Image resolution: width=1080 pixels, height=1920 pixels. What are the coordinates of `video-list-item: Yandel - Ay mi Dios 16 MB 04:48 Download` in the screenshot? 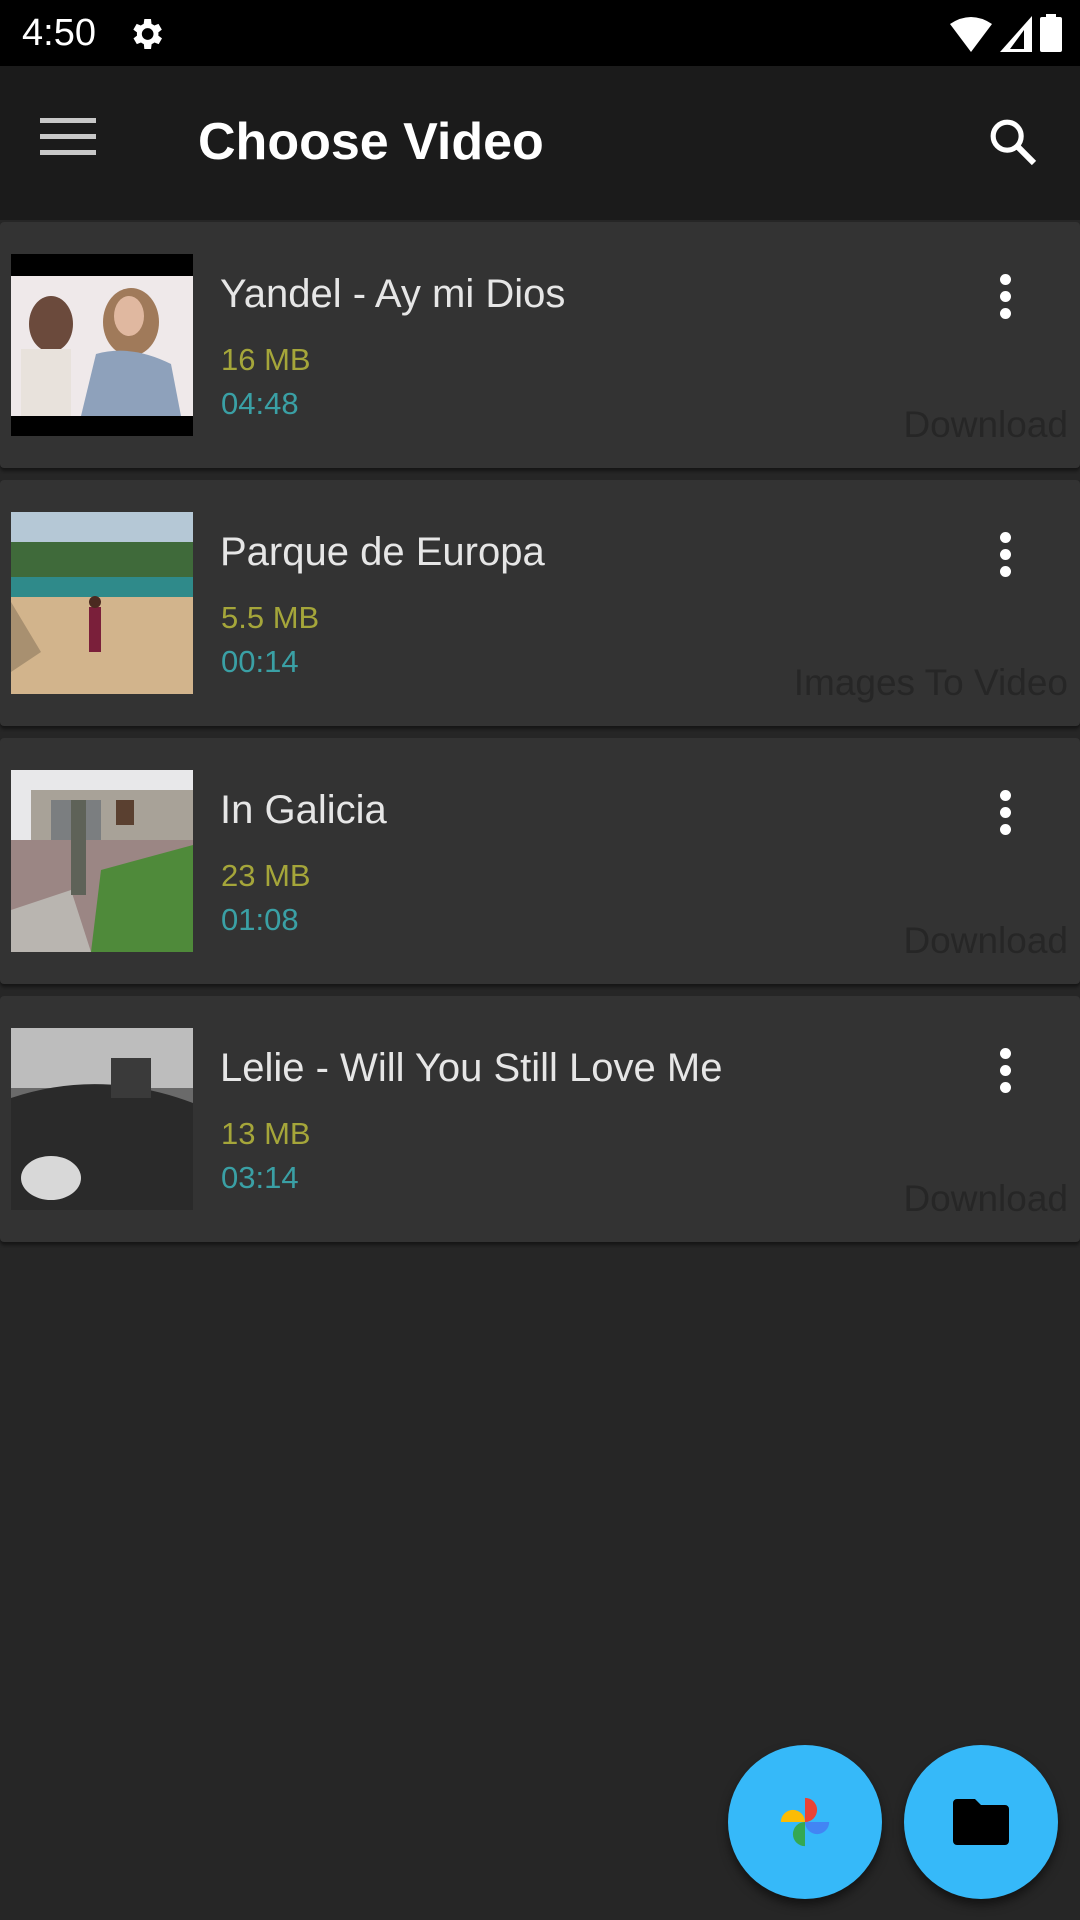 It's located at (540, 345).